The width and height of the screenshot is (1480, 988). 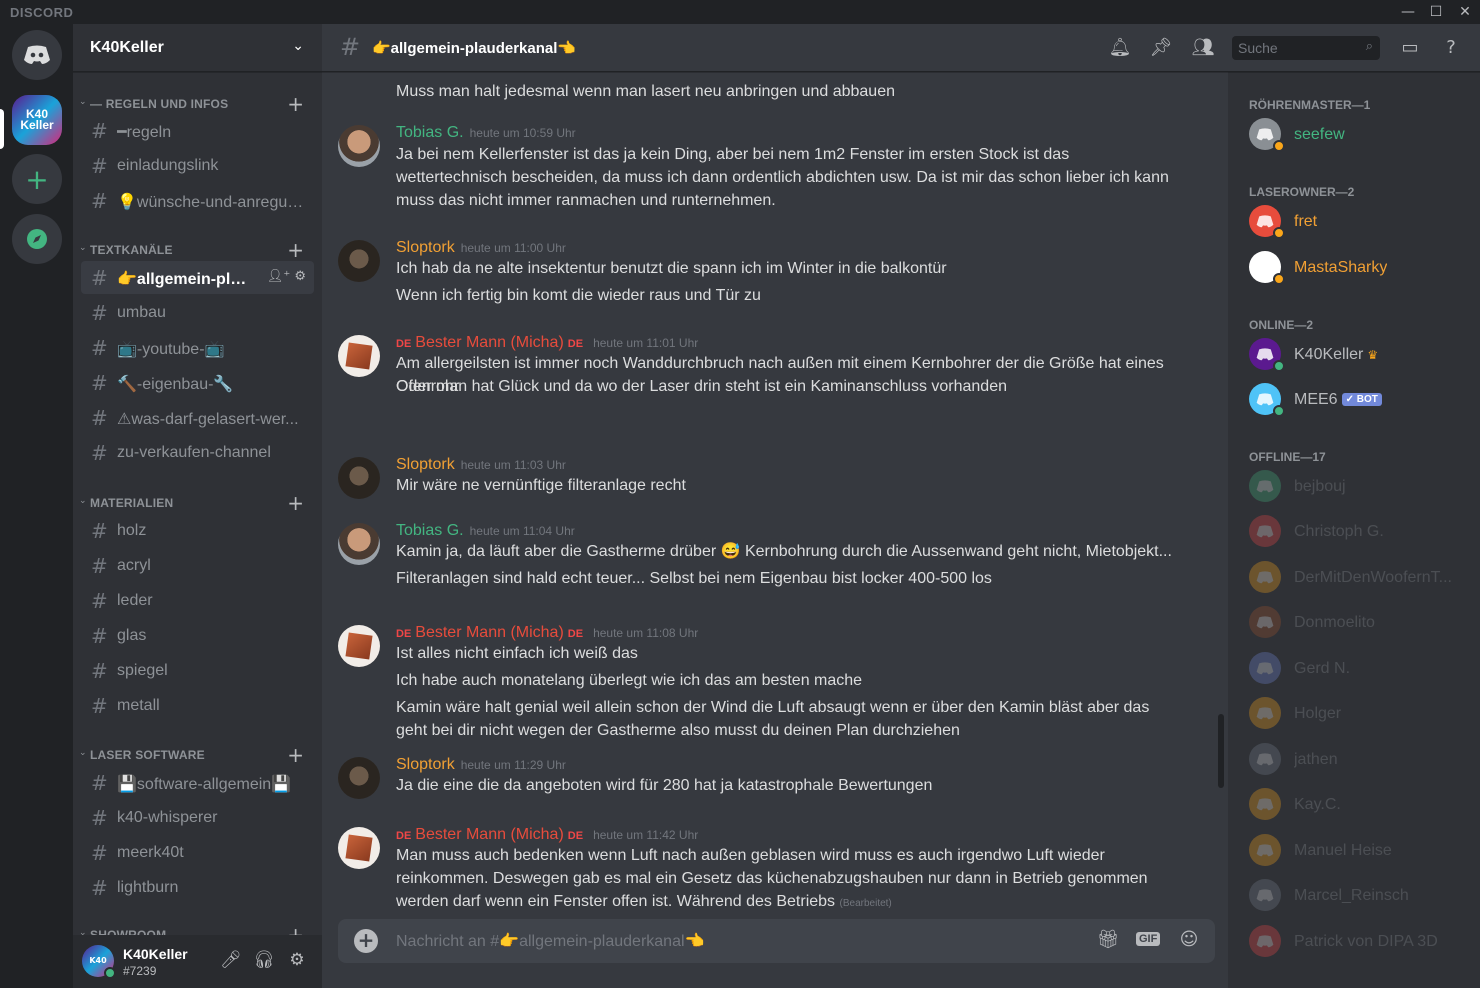 I want to click on message-header: Tobias G. heute um 10:59 Uhr, so click(x=486, y=133).